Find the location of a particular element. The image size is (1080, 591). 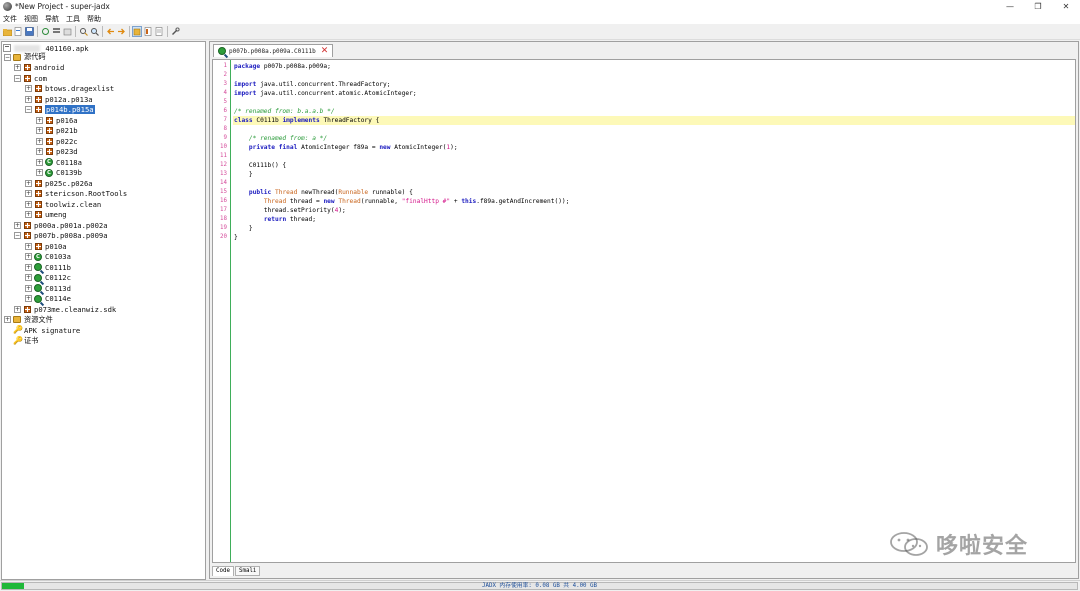

search-text-icon is located at coordinates (83, 31).